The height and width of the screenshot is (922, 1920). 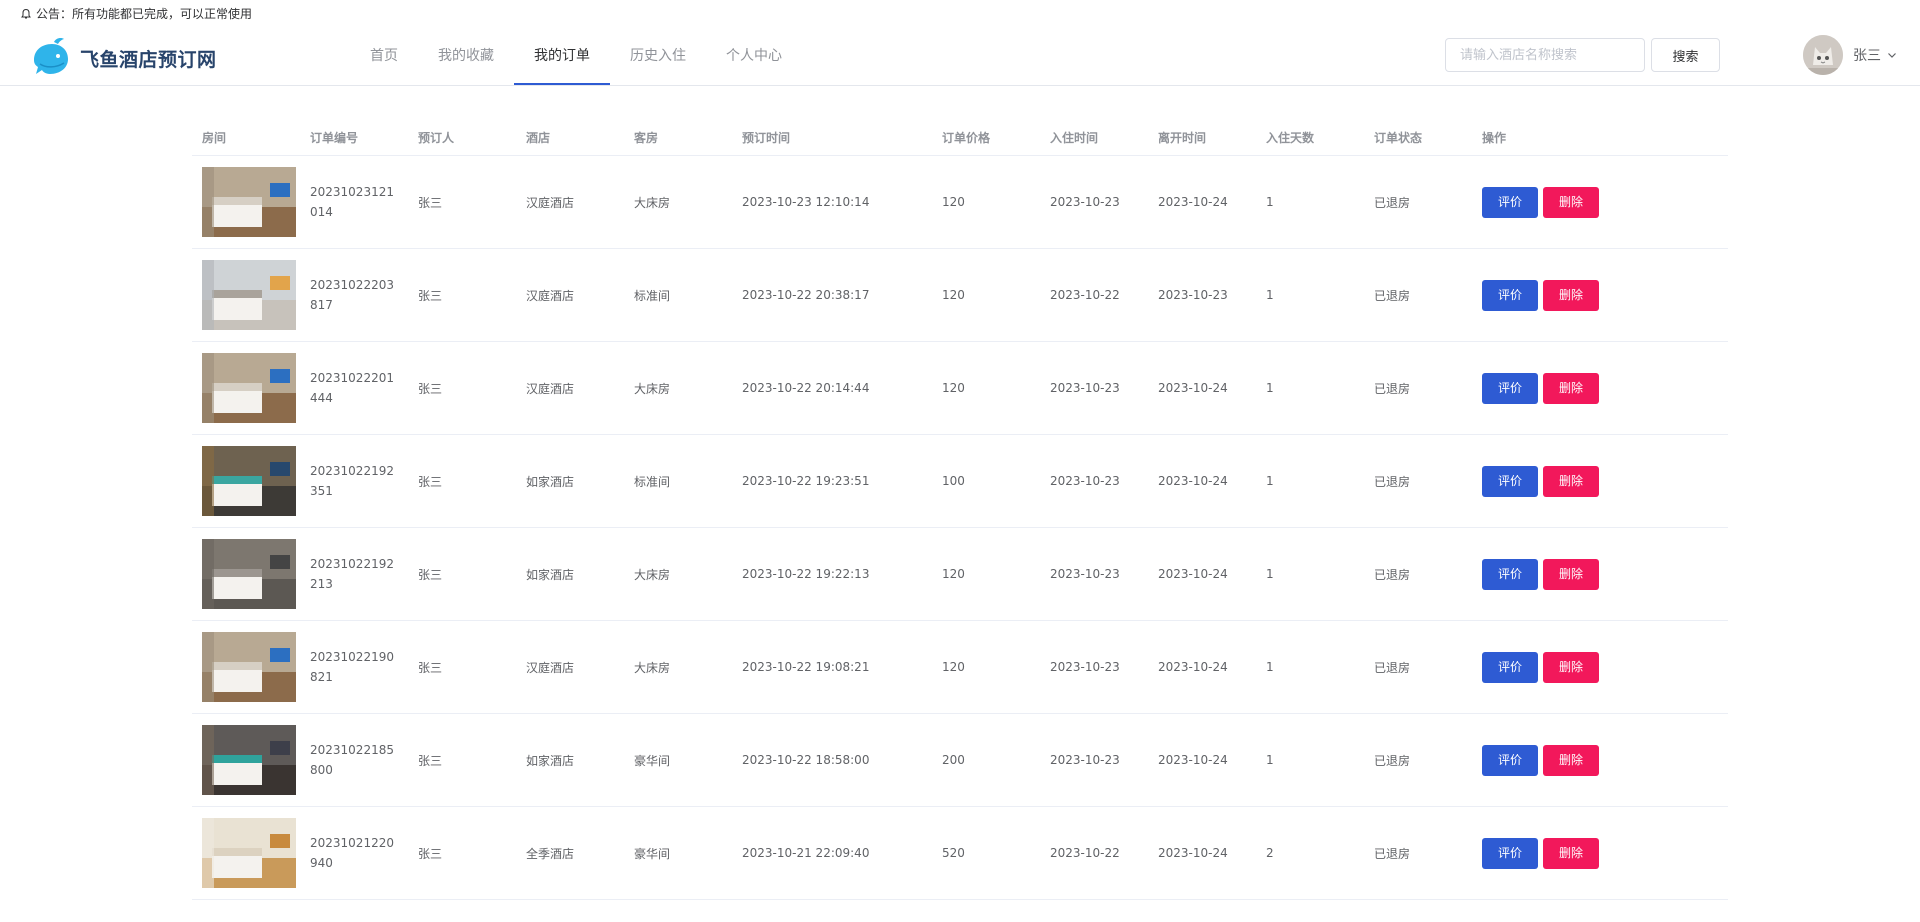 I want to click on booked-at: 2023-10-23 12:10:14, so click(x=806, y=202).